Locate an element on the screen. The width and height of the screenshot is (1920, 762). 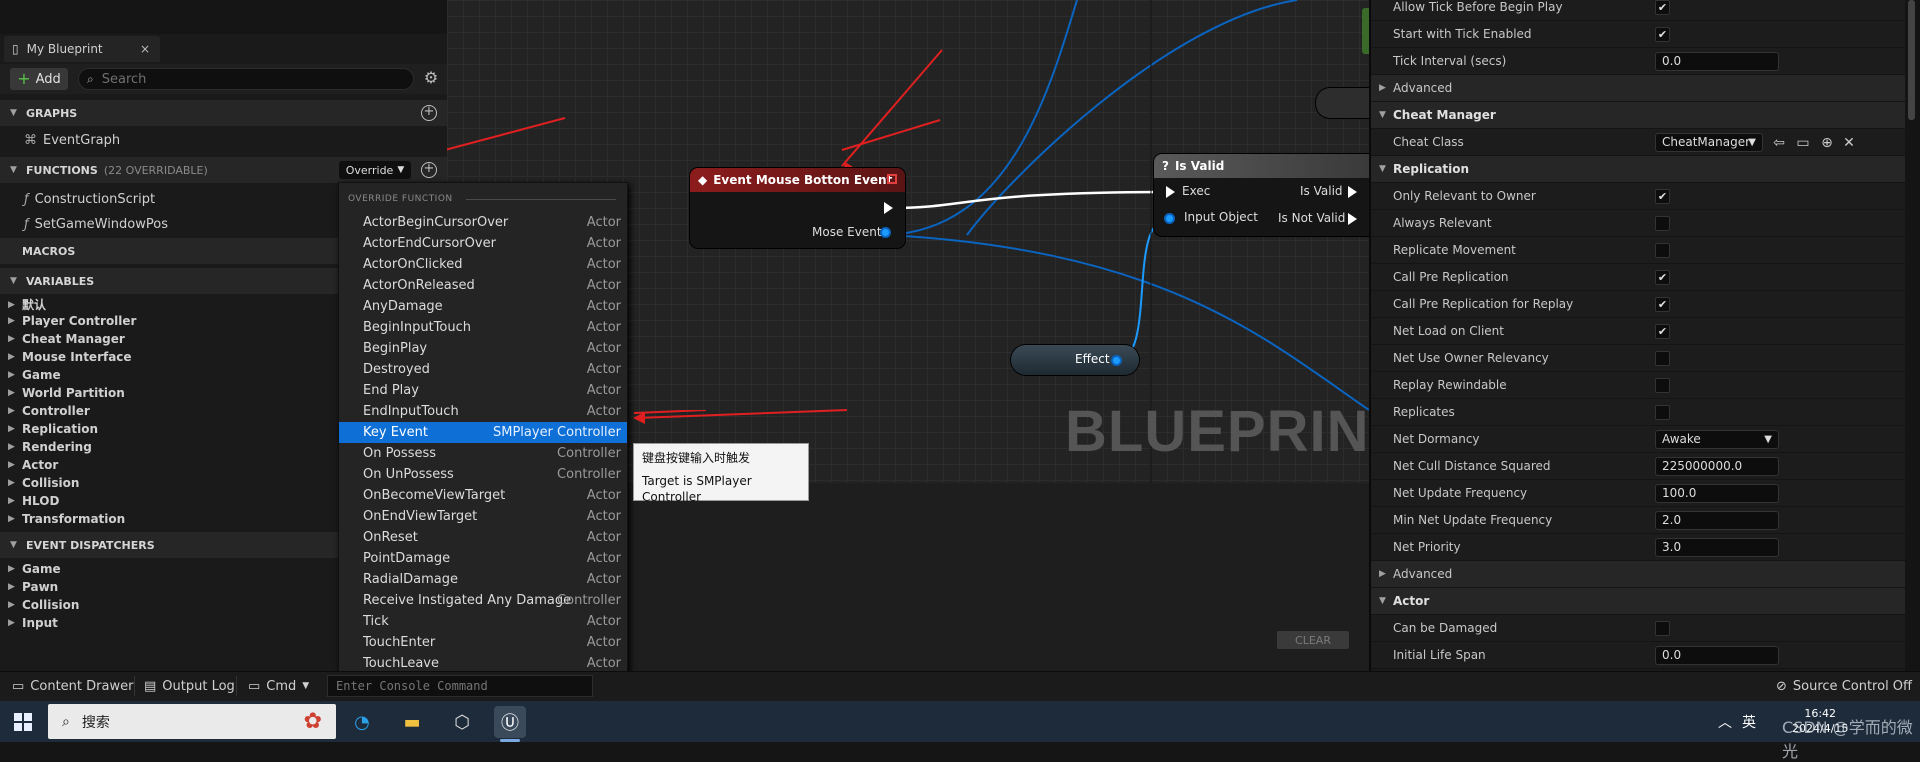
variable-category: ▶ 默认 is located at coordinates (27, 304).